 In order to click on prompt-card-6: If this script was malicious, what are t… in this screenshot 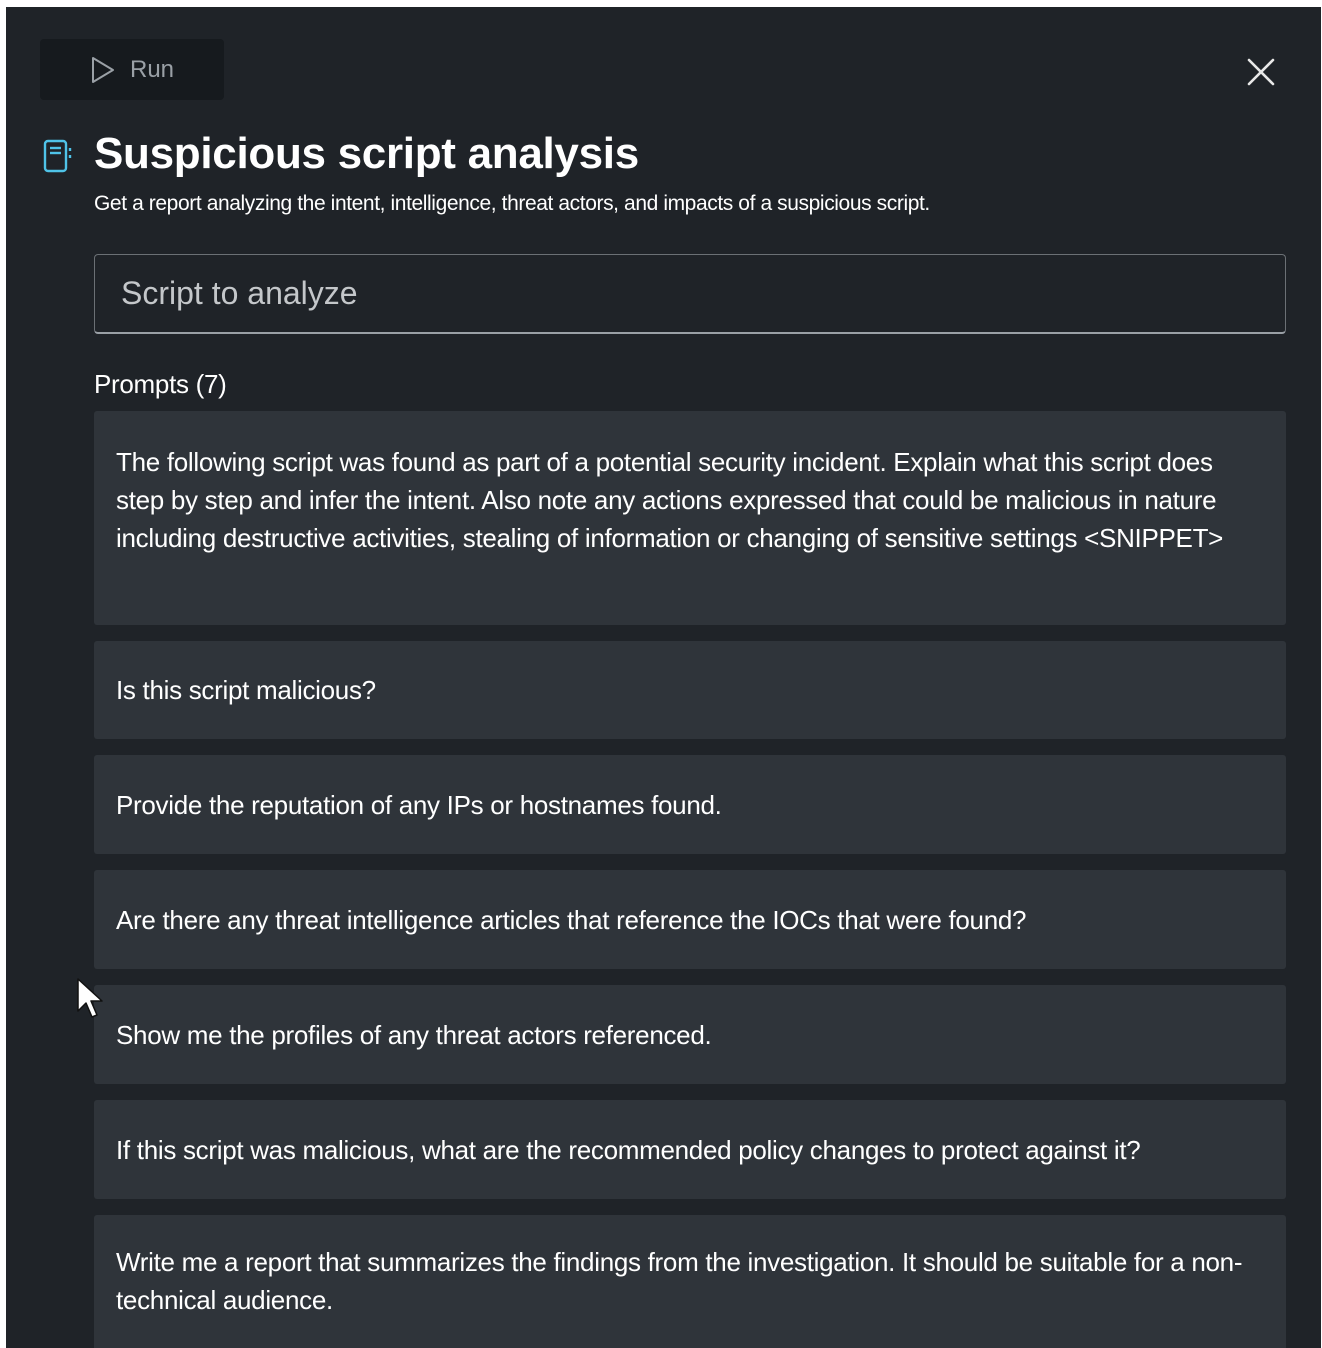, I will do `click(690, 1149)`.